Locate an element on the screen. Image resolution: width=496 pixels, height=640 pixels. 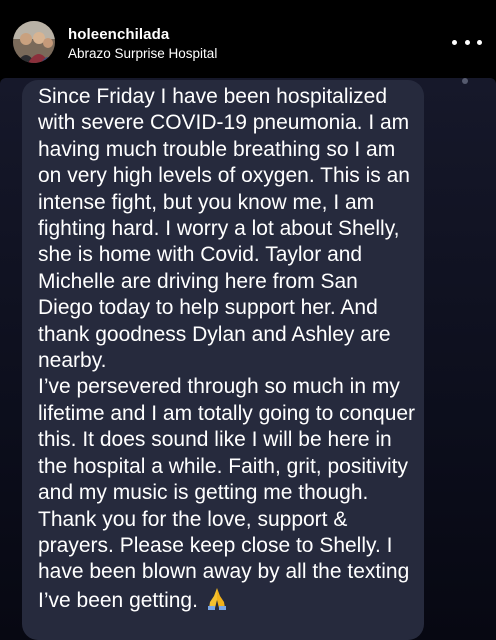
three-dots-more-icon is located at coordinates (467, 42).